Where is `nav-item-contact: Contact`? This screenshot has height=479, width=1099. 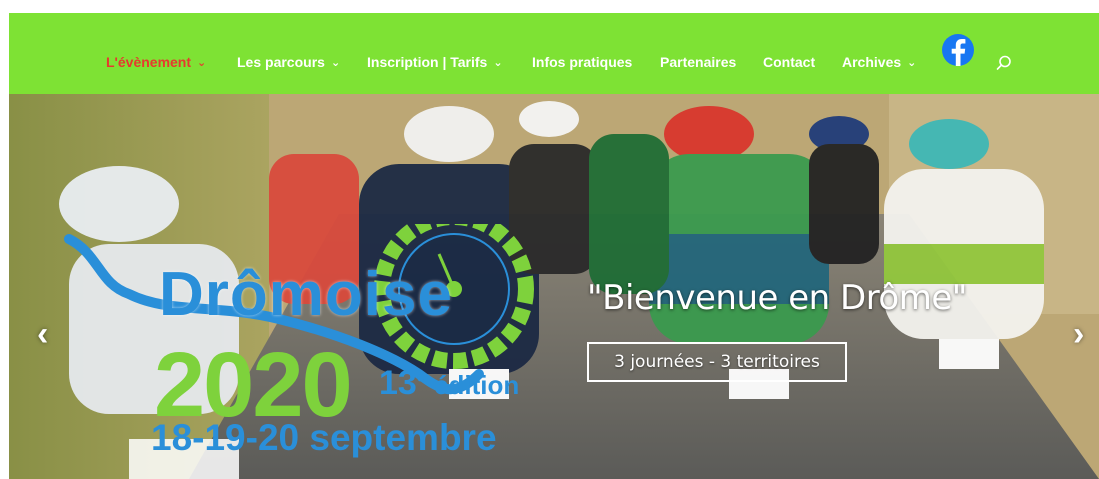 nav-item-contact: Contact is located at coordinates (789, 62).